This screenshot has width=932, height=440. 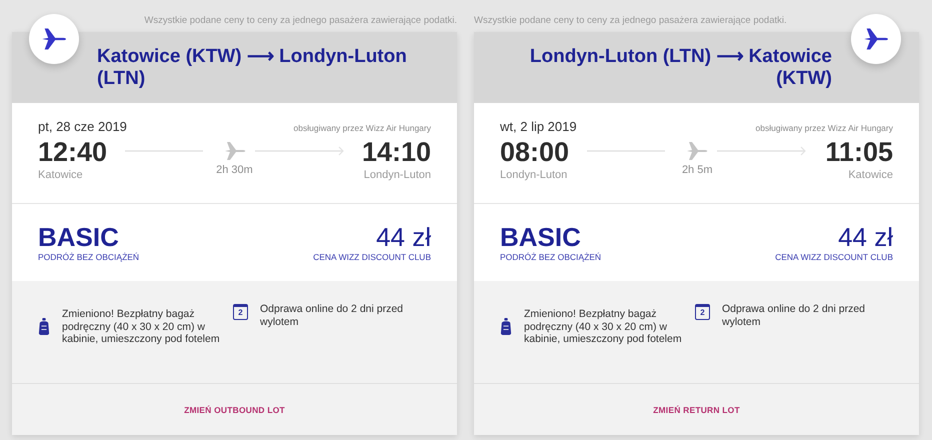 I want to click on departure-city: Londyn-Luton, so click(x=534, y=175).